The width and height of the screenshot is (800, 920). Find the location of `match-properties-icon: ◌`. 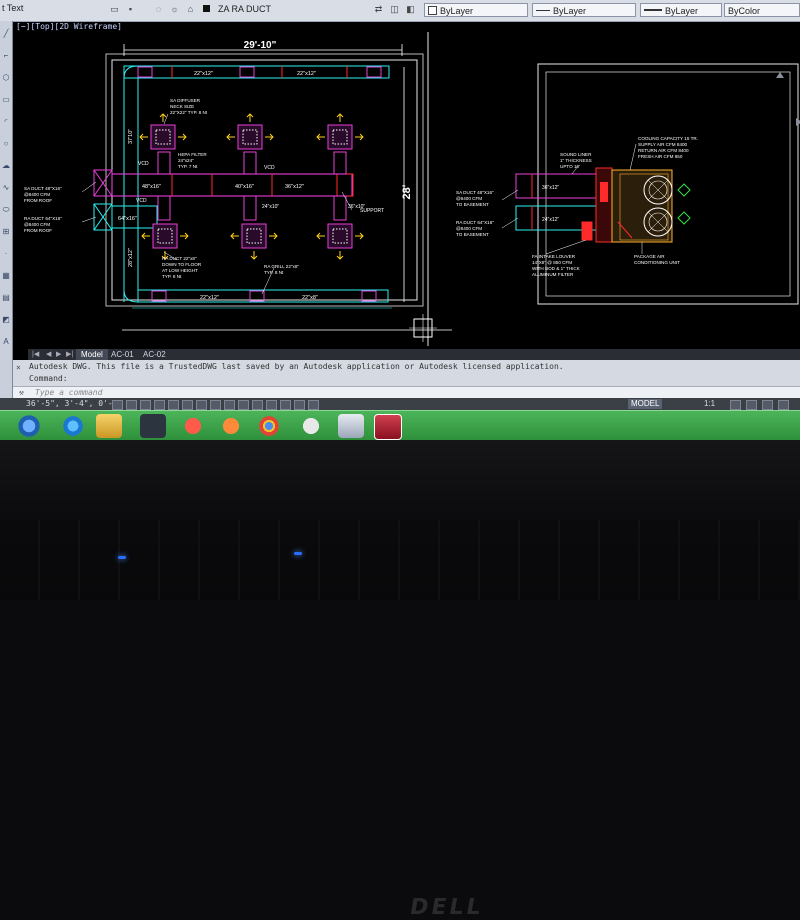

match-properties-icon: ◌ is located at coordinates (158, 9).